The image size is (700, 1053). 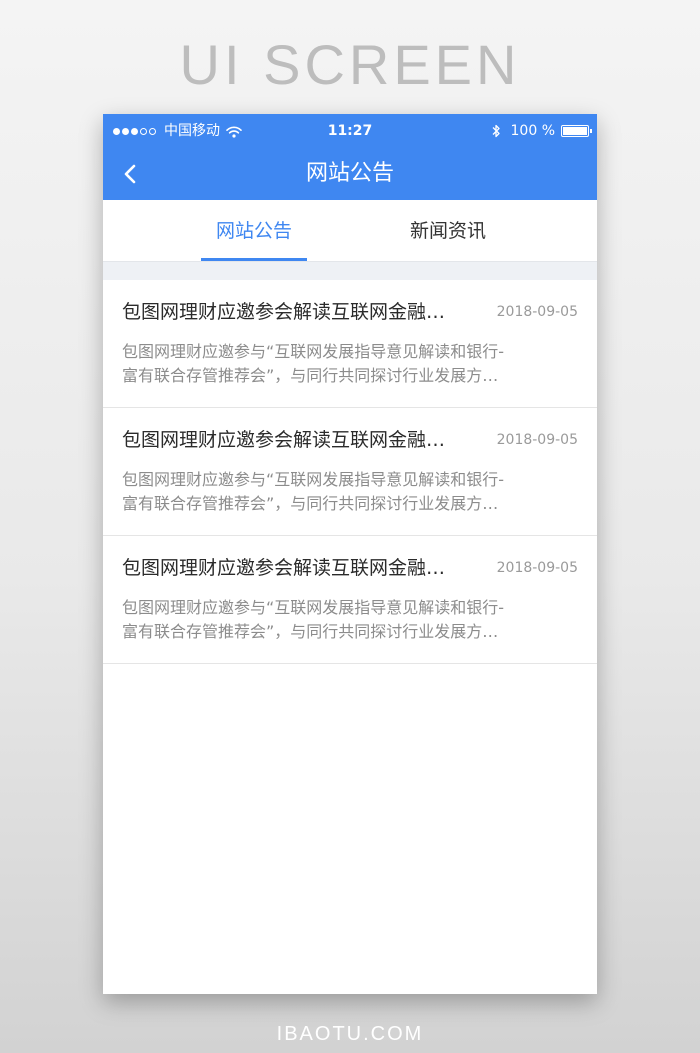 I want to click on nav-bar: 网站公告, so click(x=350, y=174).